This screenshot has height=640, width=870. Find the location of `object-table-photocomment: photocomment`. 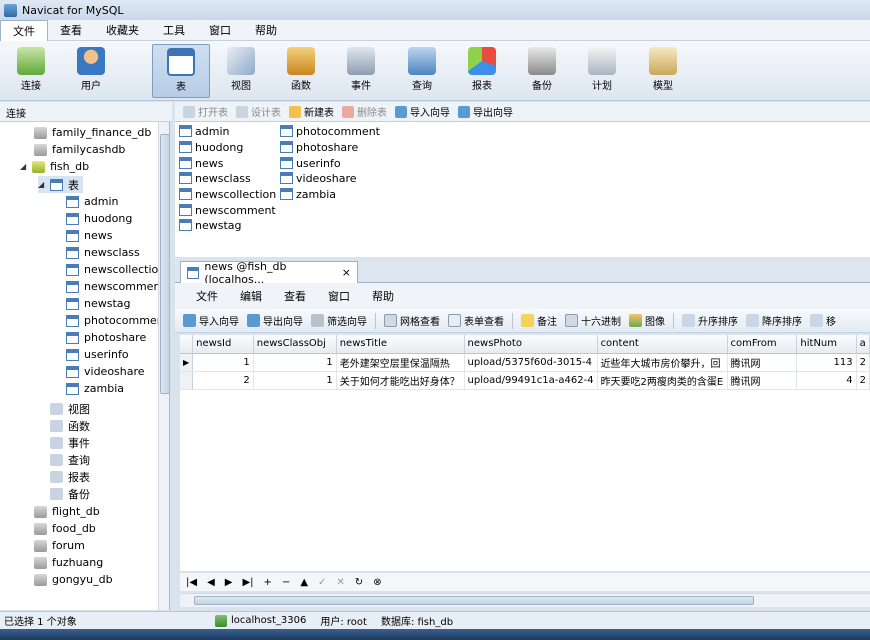

object-table-photocomment: photocomment is located at coordinates (330, 131).